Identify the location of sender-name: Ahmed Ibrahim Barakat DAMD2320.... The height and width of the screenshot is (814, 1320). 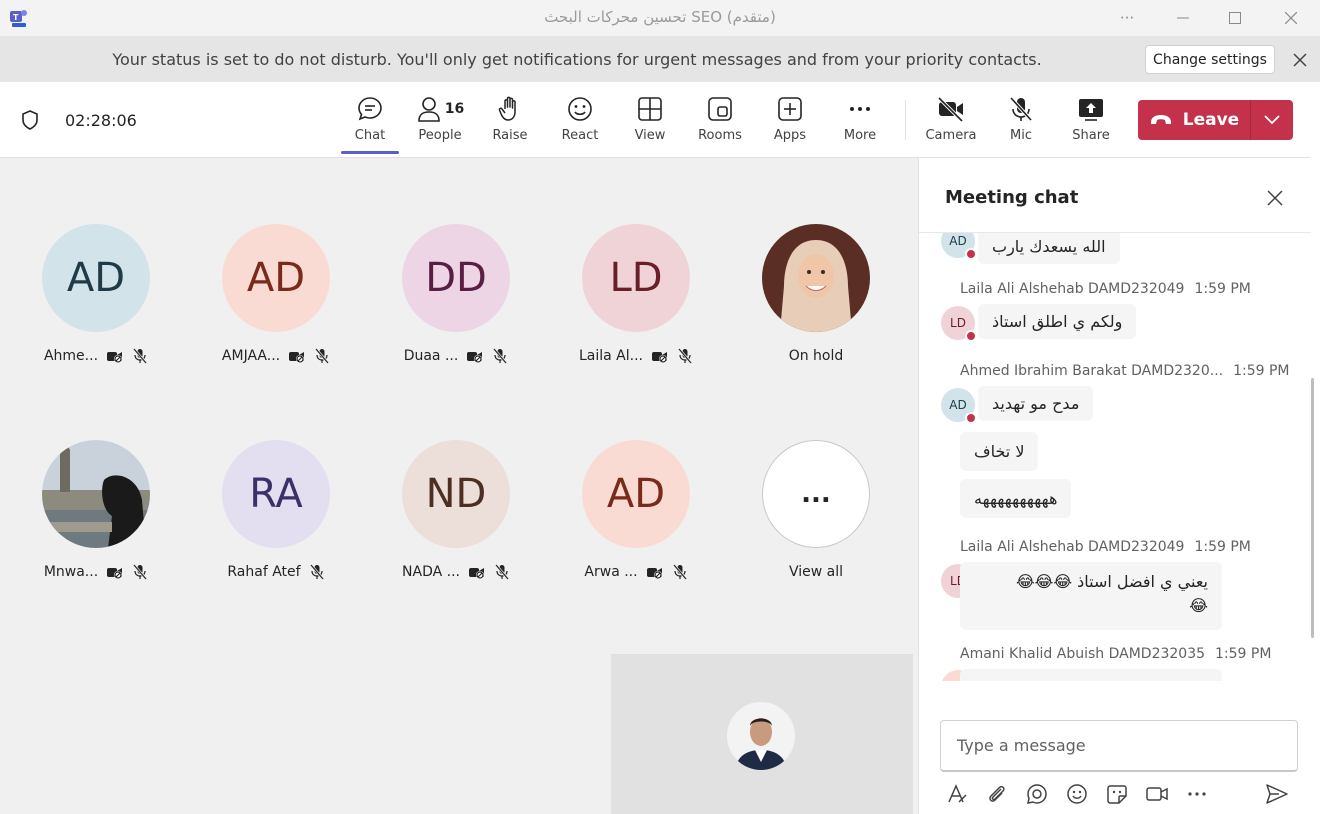
(1092, 371).